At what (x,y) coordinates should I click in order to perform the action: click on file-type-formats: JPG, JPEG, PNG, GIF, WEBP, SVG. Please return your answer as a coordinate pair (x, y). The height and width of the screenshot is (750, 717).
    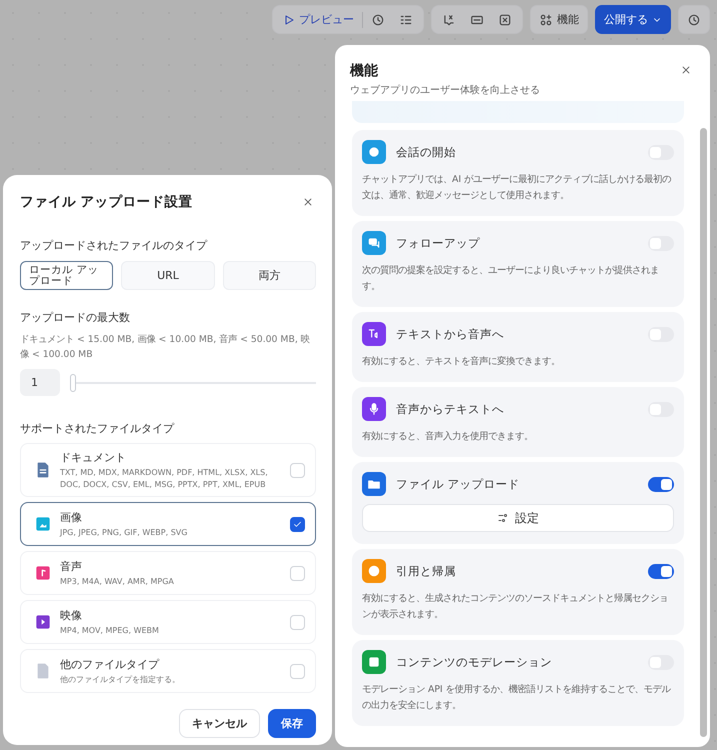
    Looking at the image, I should click on (124, 532).